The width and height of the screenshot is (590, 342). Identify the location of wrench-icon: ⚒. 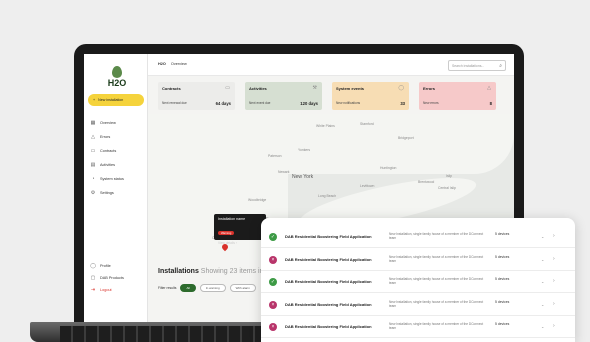
(314, 88).